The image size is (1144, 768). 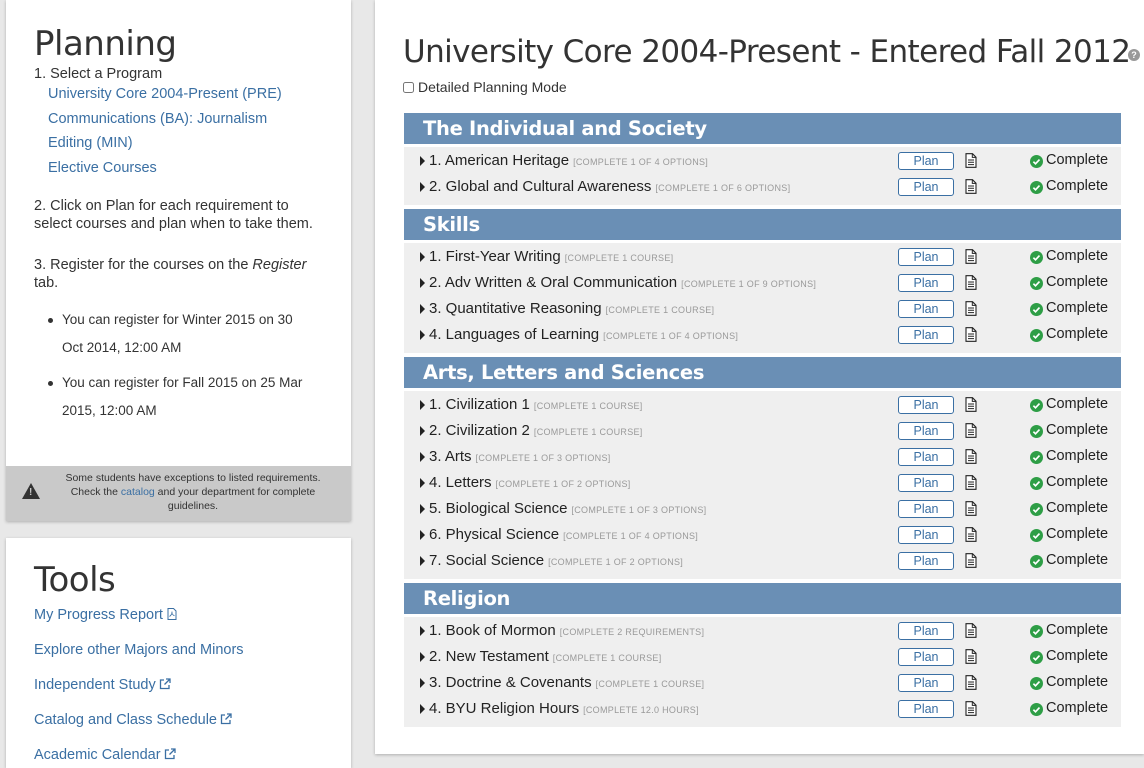 I want to click on catalog-link: catalog, so click(x=138, y=492).